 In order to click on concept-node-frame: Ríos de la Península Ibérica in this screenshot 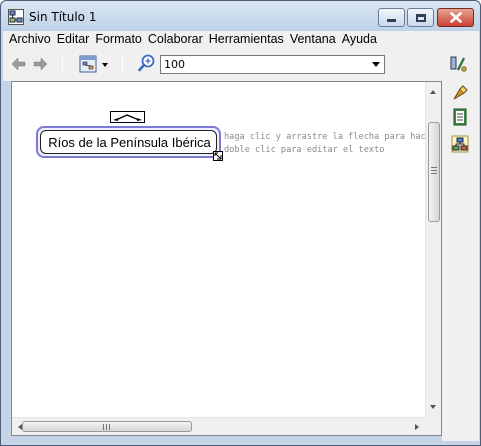, I will do `click(128, 142)`.